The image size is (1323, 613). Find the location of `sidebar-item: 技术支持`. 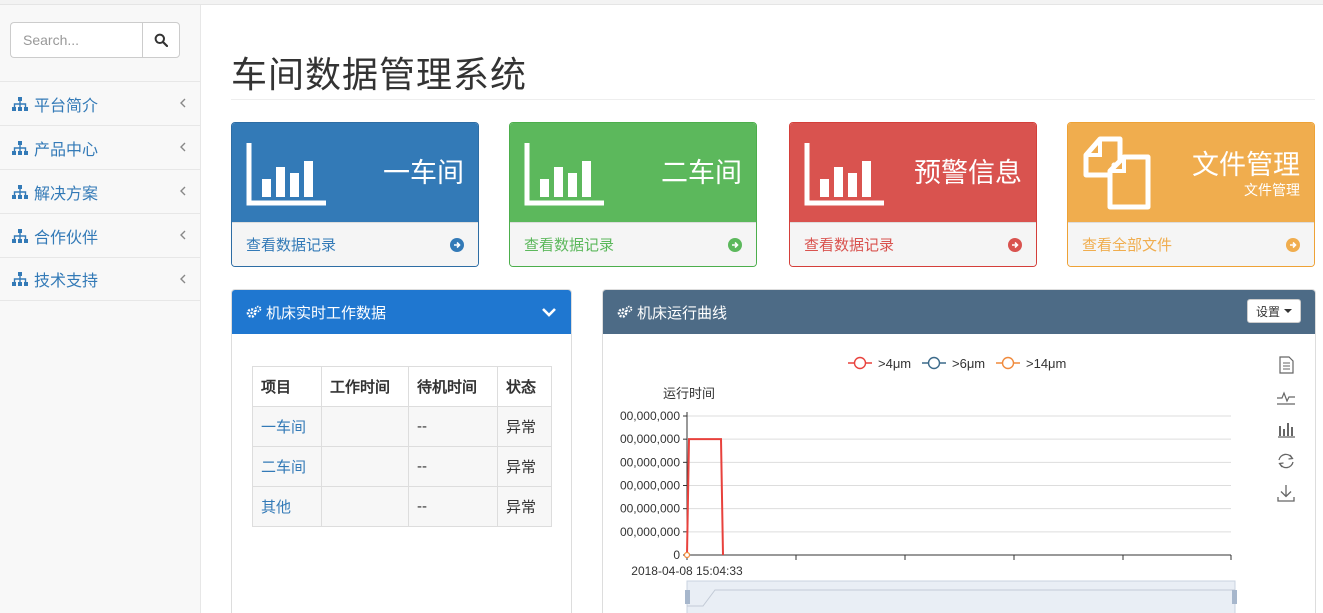

sidebar-item: 技术支持 is located at coordinates (100, 279).